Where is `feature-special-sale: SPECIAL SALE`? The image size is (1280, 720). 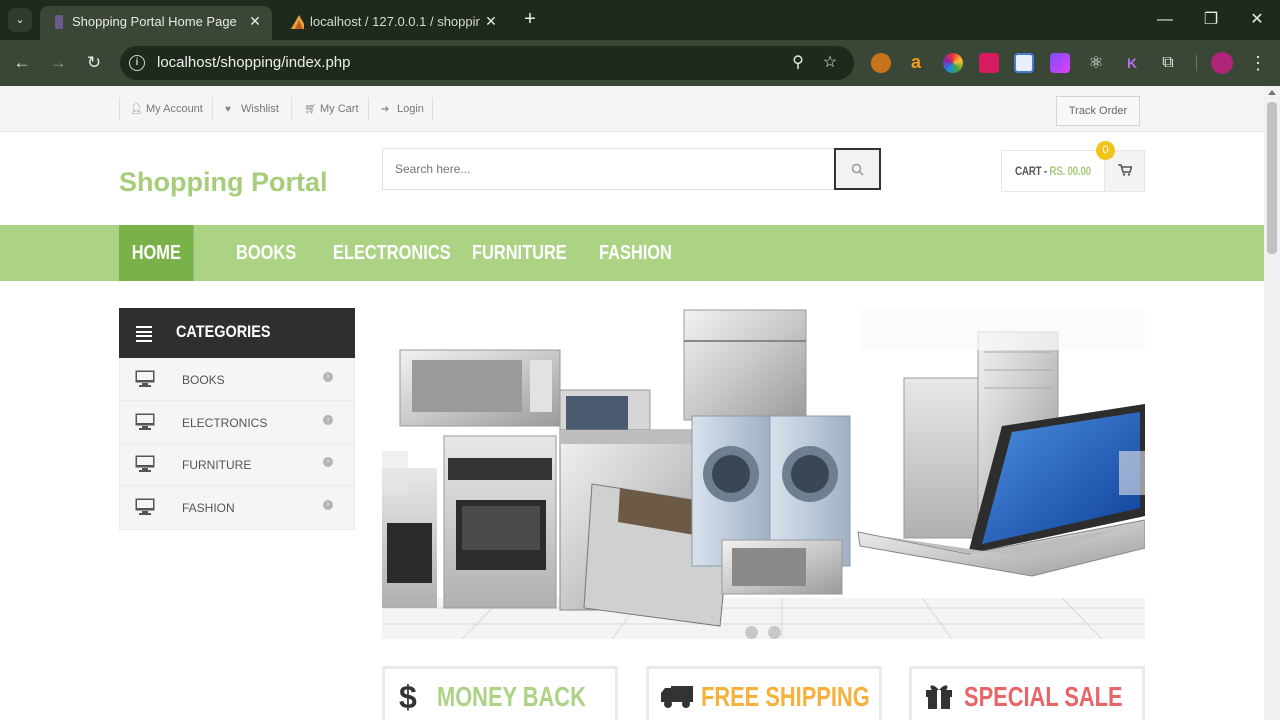
feature-special-sale: SPECIAL SALE is located at coordinates (1027, 693).